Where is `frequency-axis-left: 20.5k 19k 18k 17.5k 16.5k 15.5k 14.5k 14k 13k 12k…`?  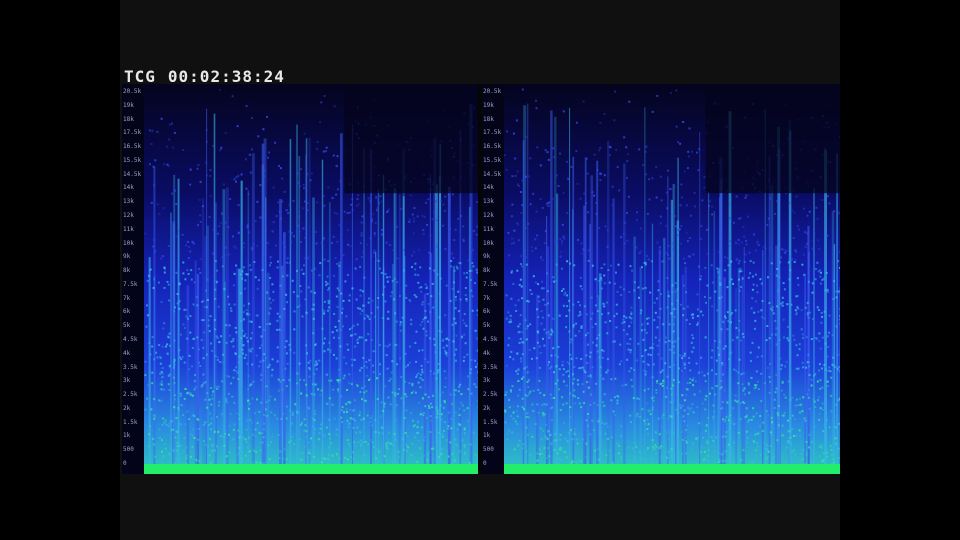
frequency-axis-left: 20.5k 19k 18k 17.5k 16.5k 15.5k 14.5k 14k 13k 12k… is located at coordinates (133, 278).